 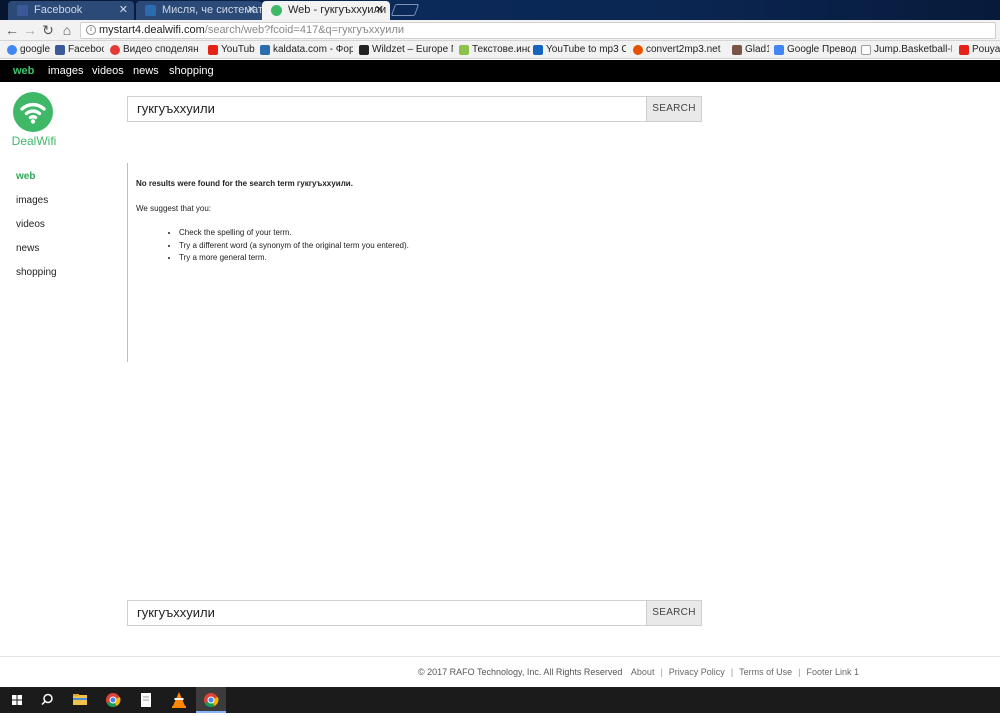 I want to click on sidemenu-shopping: shopping, so click(x=36, y=272).